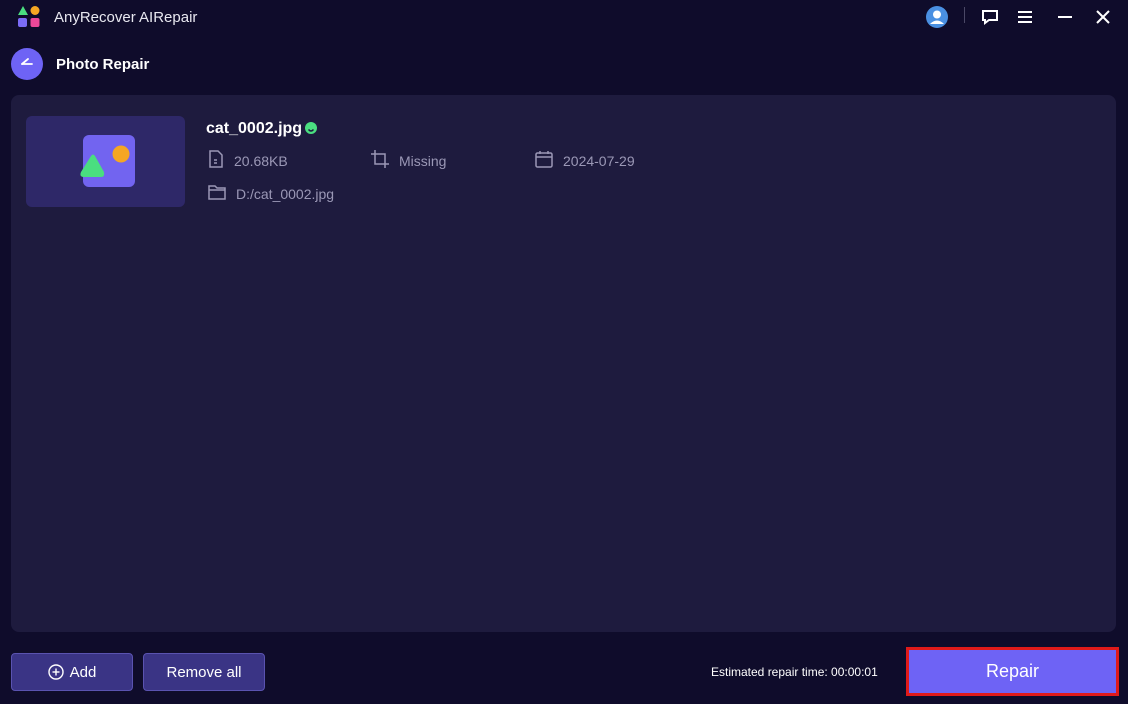 The height and width of the screenshot is (704, 1128). Describe the element at coordinates (385, 160) in the screenshot. I see `crop-icon` at that location.